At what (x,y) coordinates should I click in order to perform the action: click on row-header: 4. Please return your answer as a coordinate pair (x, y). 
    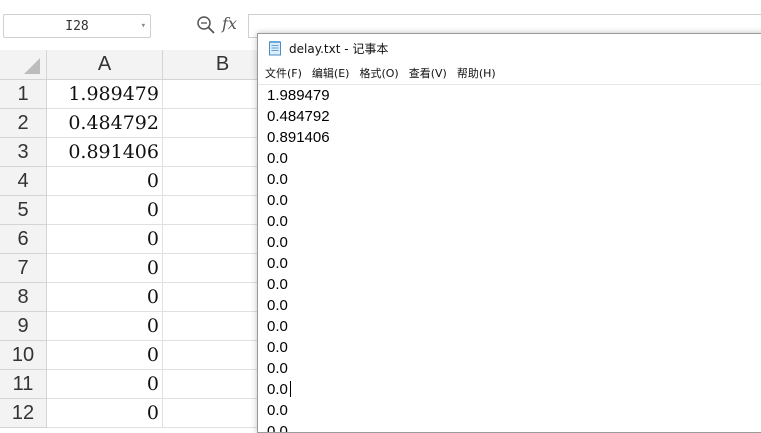
    Looking at the image, I should click on (23, 181).